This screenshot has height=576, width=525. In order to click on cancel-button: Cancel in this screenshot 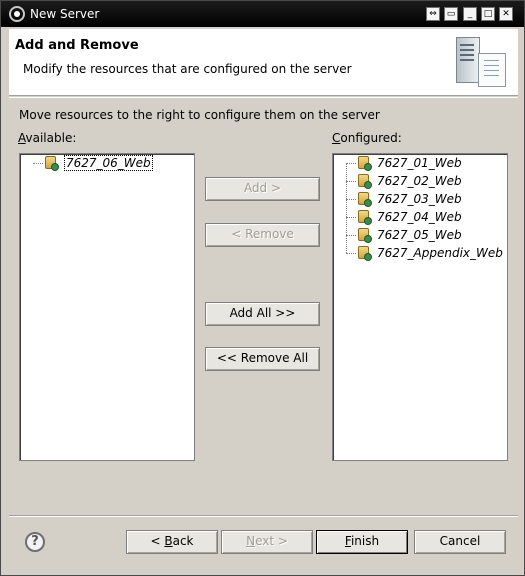, I will do `click(460, 542)`.